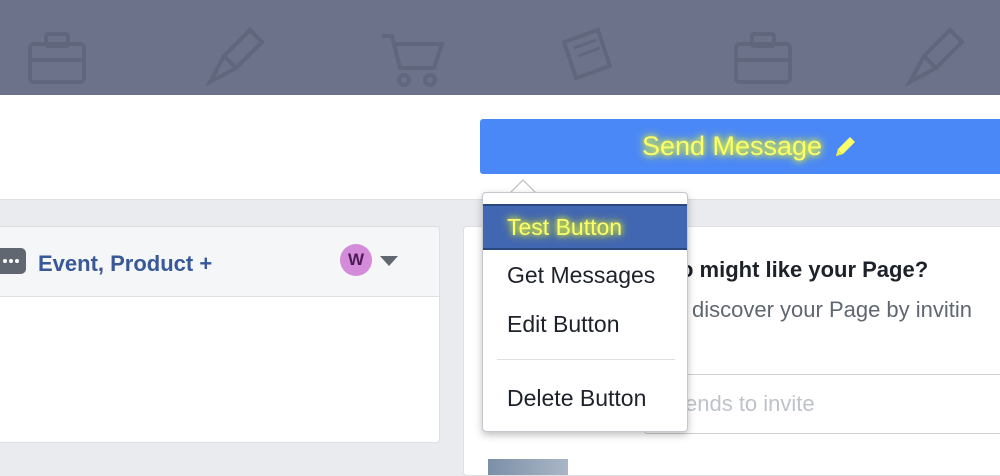 This screenshot has width=1000, height=476. Describe the element at coordinates (581, 274) in the screenshot. I see `menu-item-label: Get Messages` at that location.